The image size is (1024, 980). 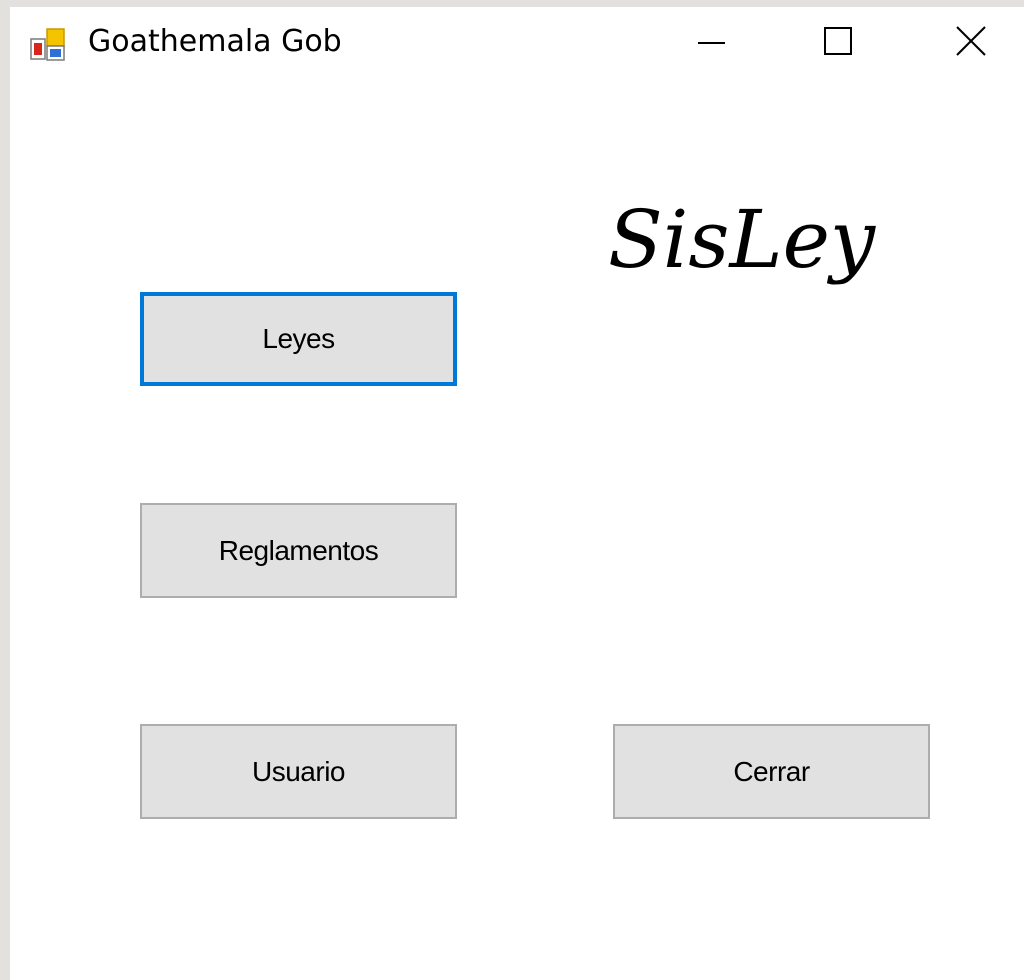 I want to click on minimize-button, so click(x=713, y=42).